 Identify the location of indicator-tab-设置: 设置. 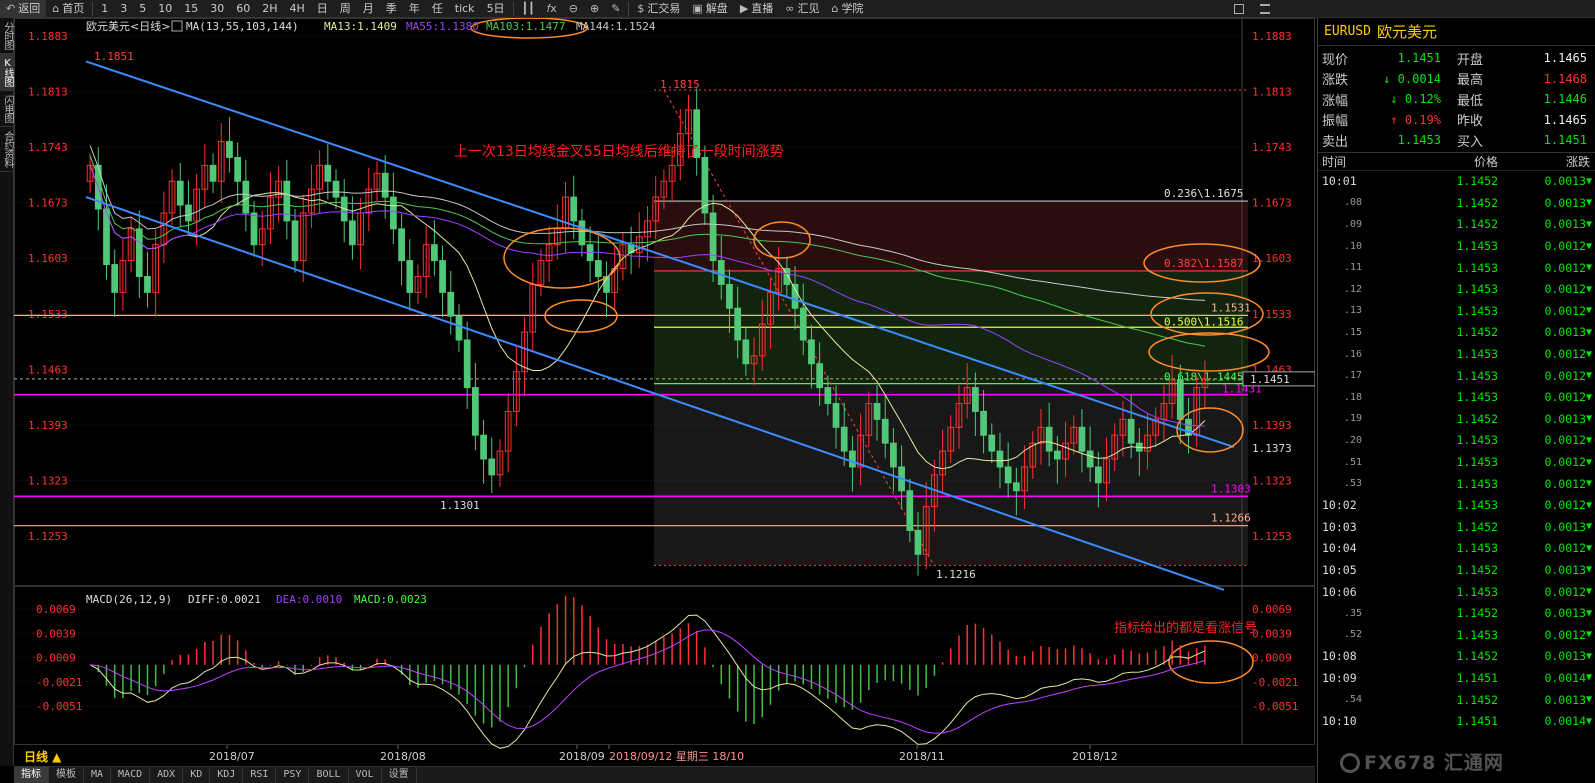
(399, 775).